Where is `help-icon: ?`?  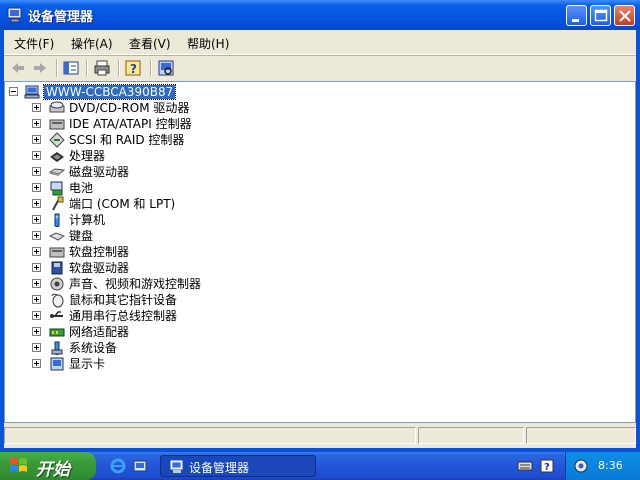 help-icon: ? is located at coordinates (133, 68).